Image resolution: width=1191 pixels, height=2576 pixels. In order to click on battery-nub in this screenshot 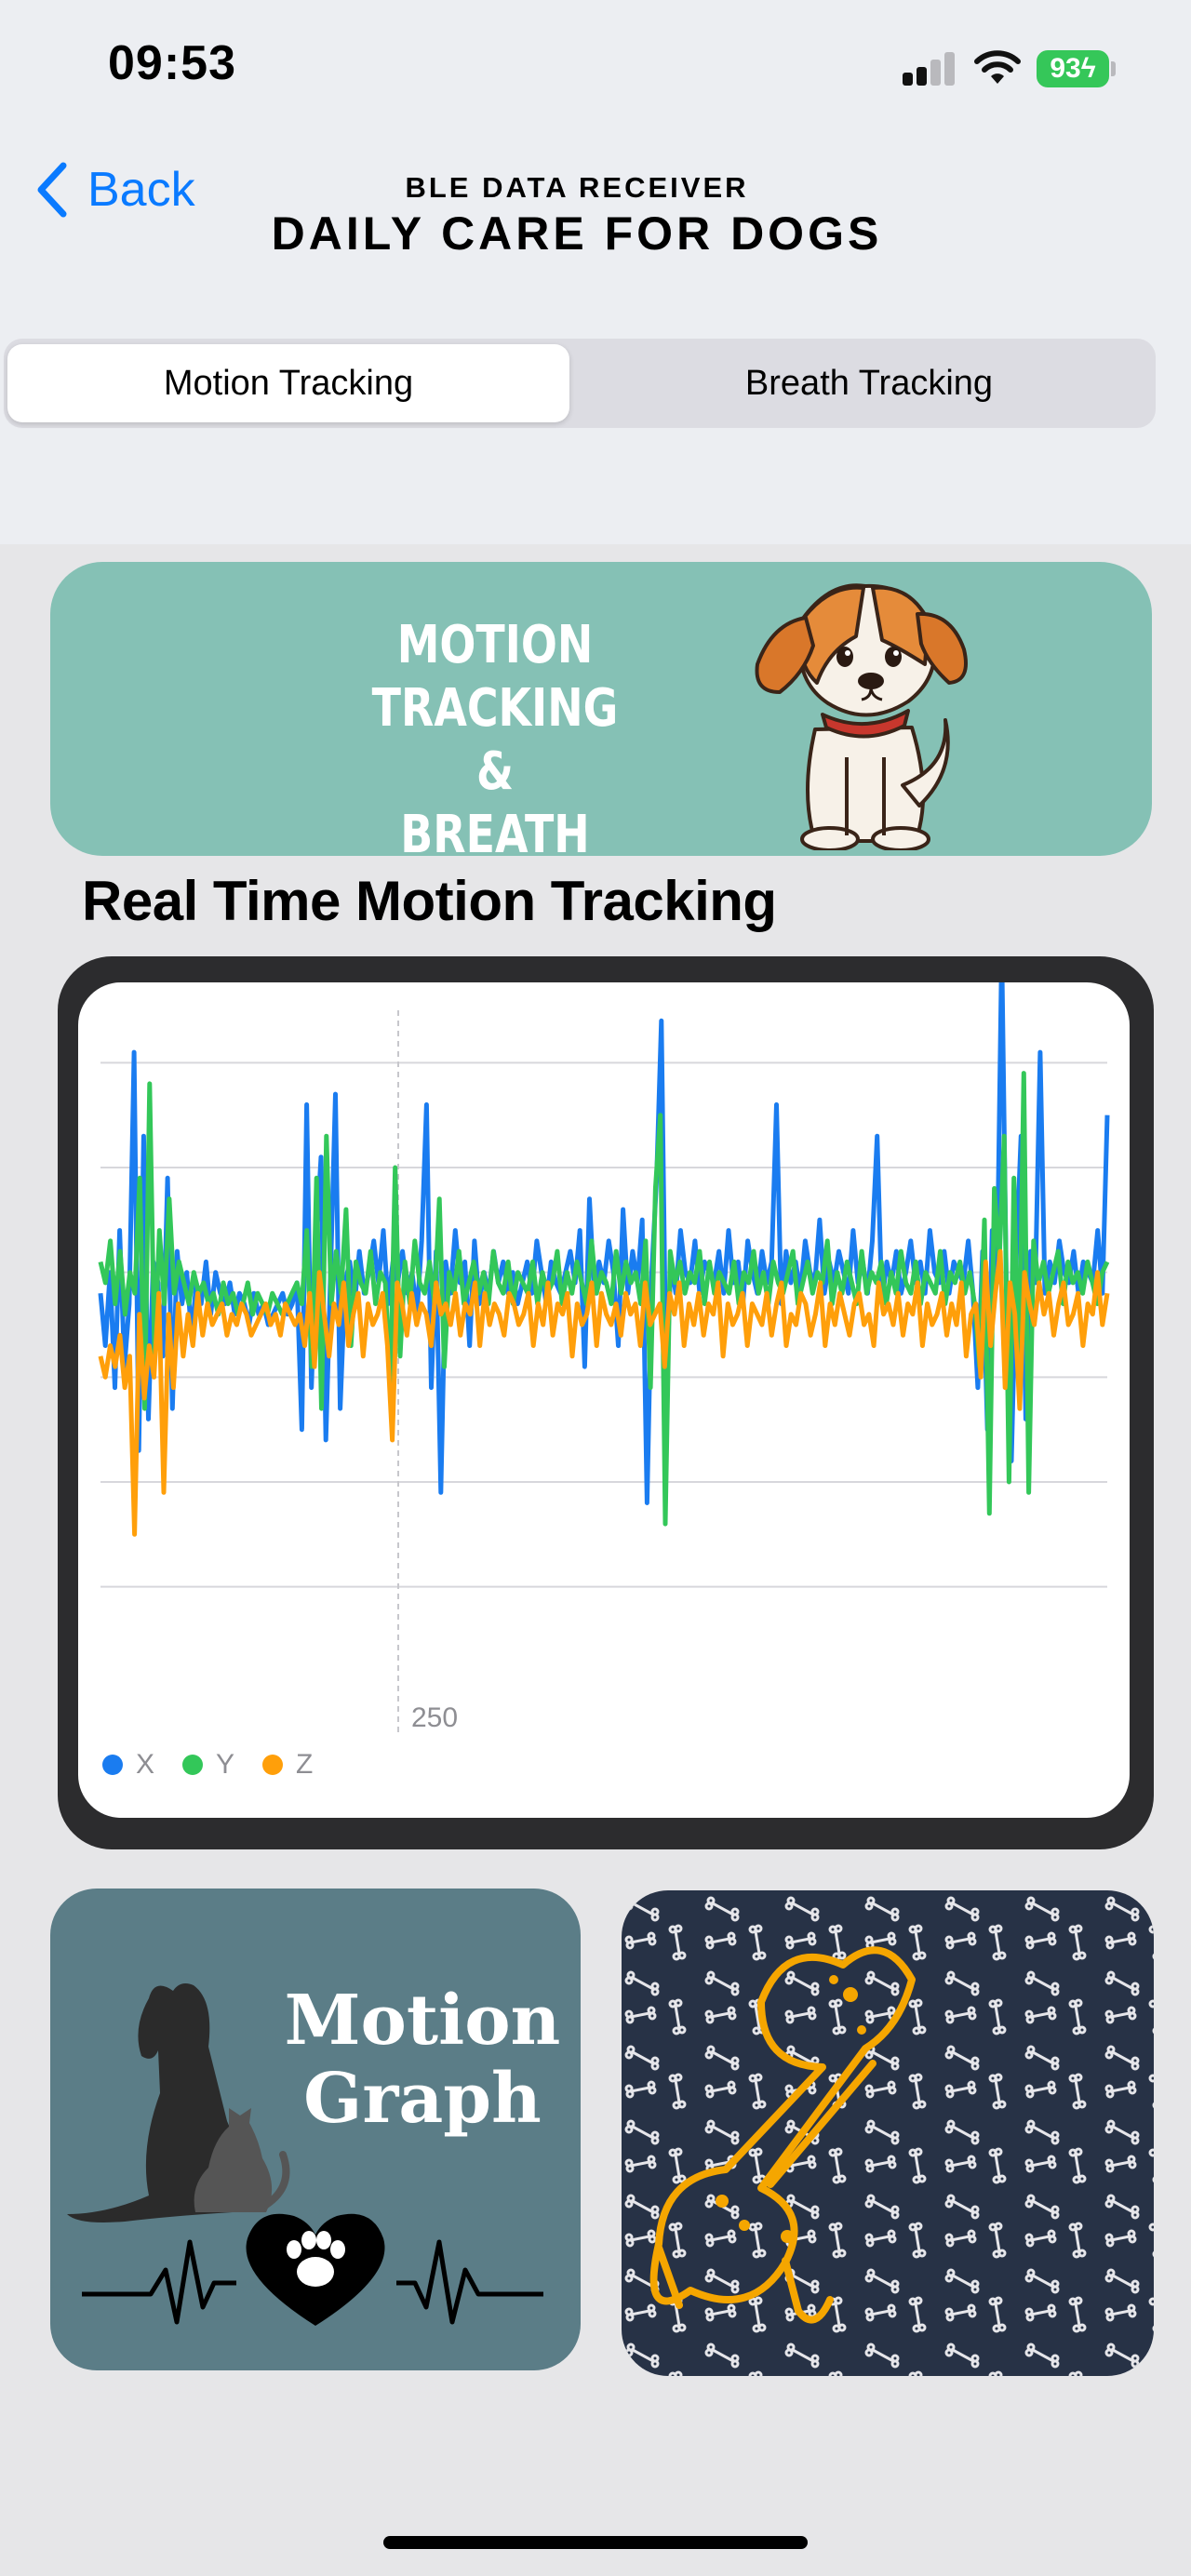, I will do `click(1113, 68)`.